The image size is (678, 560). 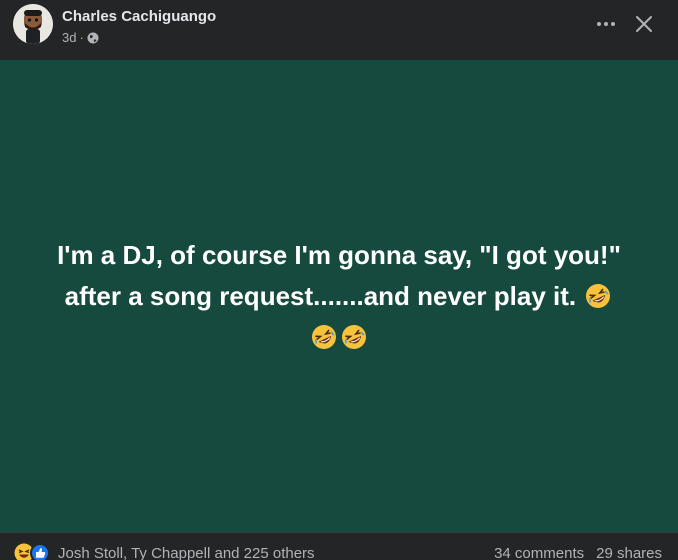 What do you see at coordinates (606, 24) in the screenshot?
I see `more-options-button` at bounding box center [606, 24].